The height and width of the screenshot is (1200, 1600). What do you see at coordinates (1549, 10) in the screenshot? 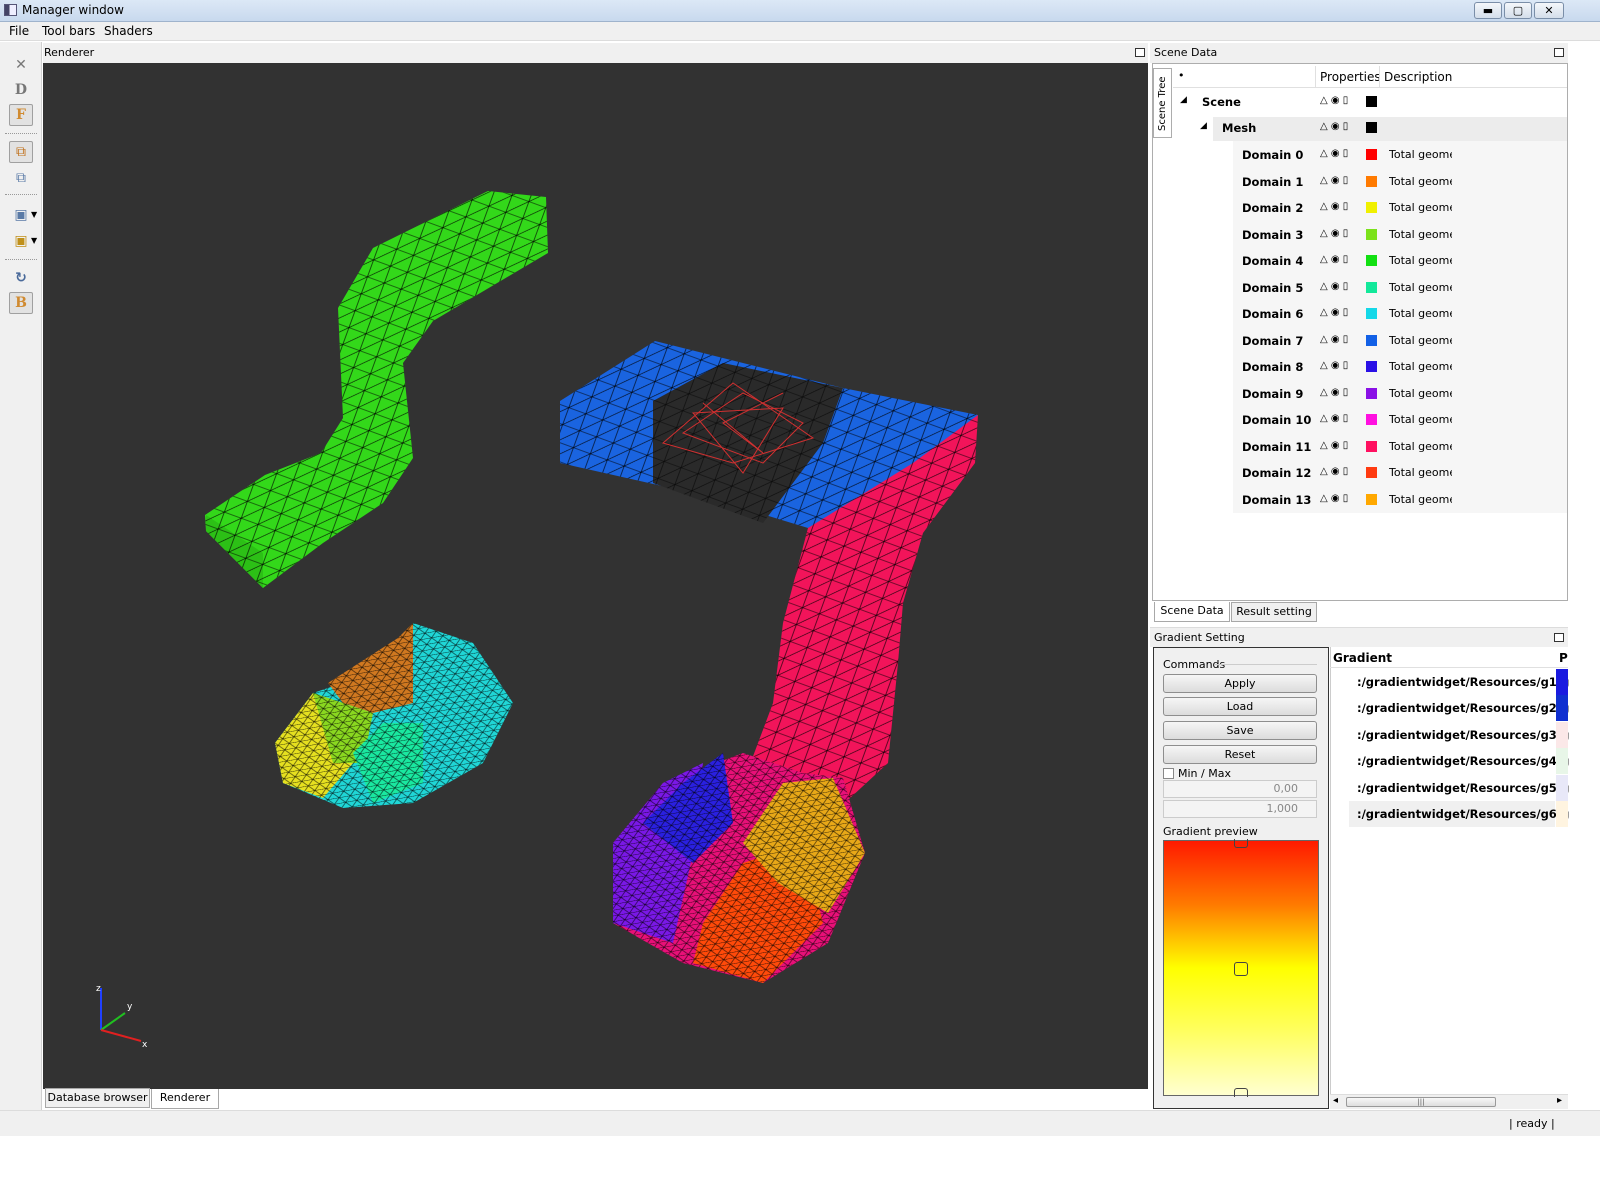
I see `close-button: ✕` at bounding box center [1549, 10].